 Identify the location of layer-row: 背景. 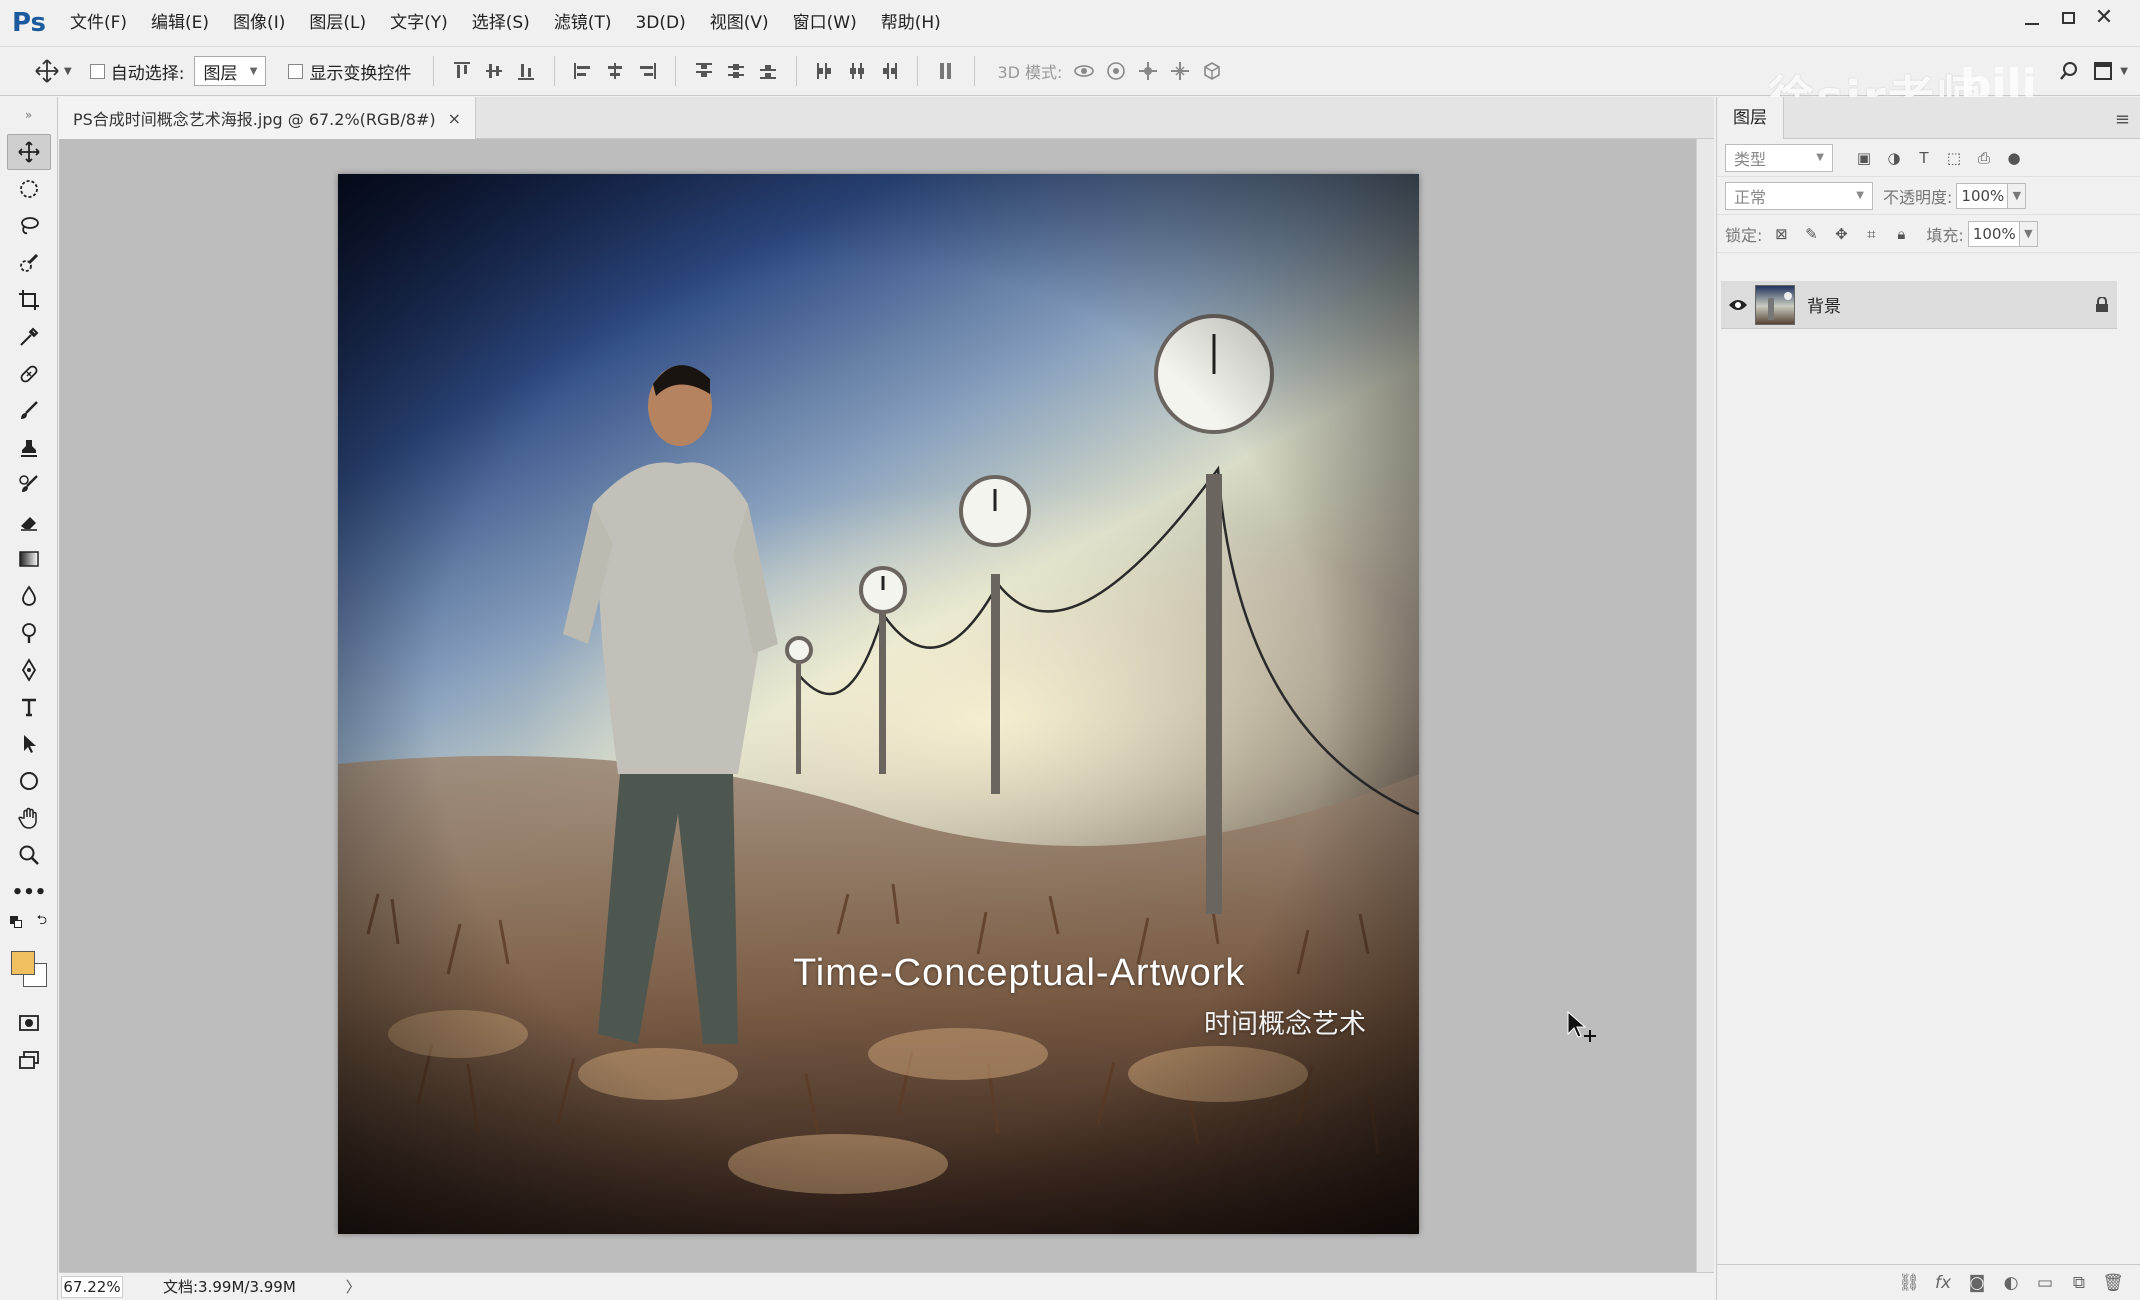
(1919, 305).